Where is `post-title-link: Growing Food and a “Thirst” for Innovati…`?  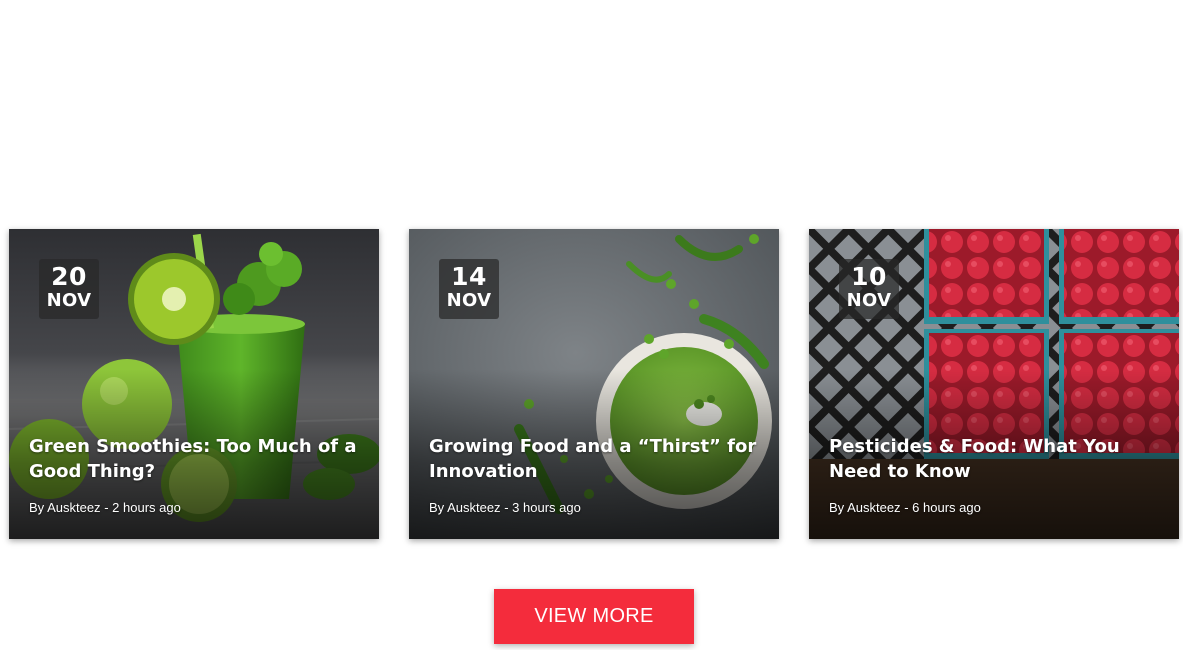
post-title-link: Growing Food and a “Thirst” for Innovati… is located at coordinates (596, 459).